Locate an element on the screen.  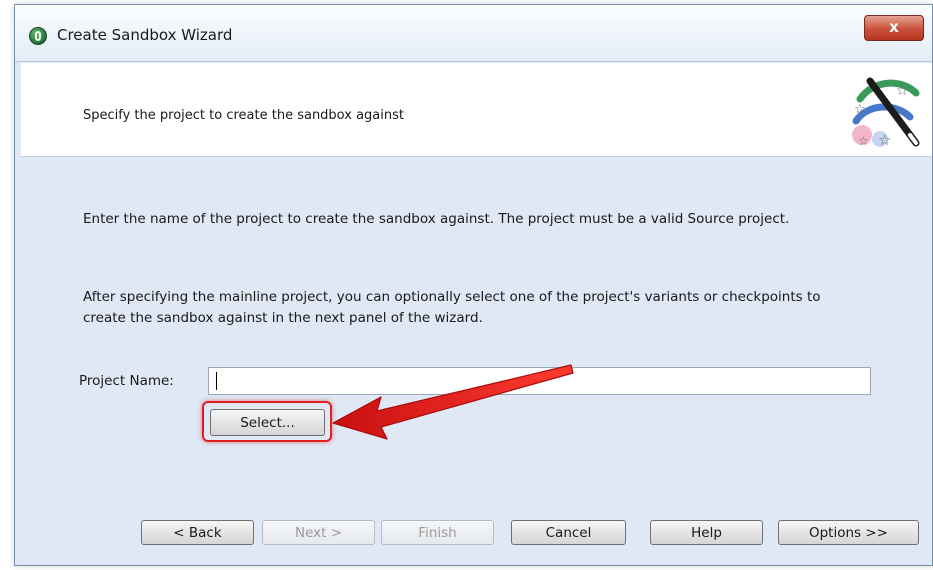
project-name-label: Project Name: is located at coordinates (126, 381).